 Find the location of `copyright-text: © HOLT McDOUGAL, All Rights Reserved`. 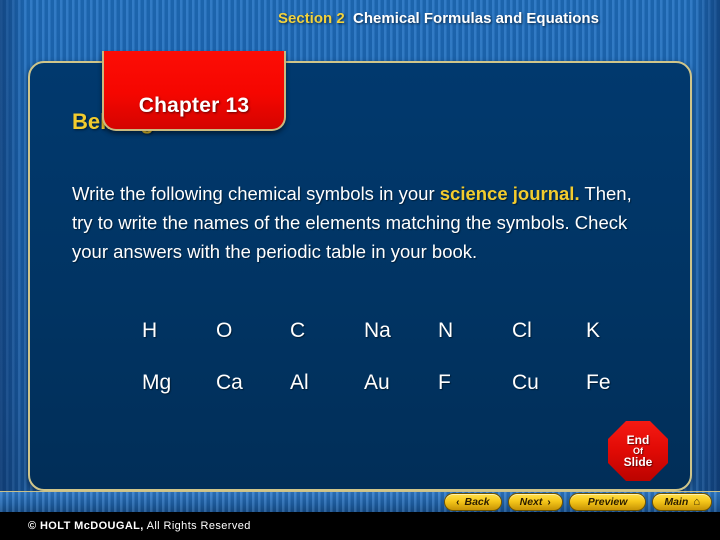

copyright-text: © HOLT McDOUGAL, All Rights Reserved is located at coordinates (139, 526).